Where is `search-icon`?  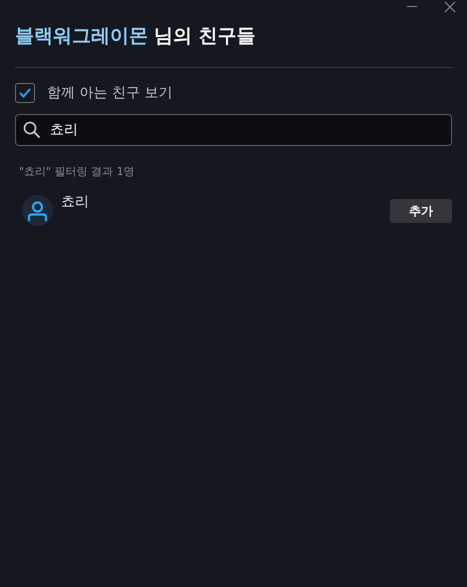
search-icon is located at coordinates (32, 129).